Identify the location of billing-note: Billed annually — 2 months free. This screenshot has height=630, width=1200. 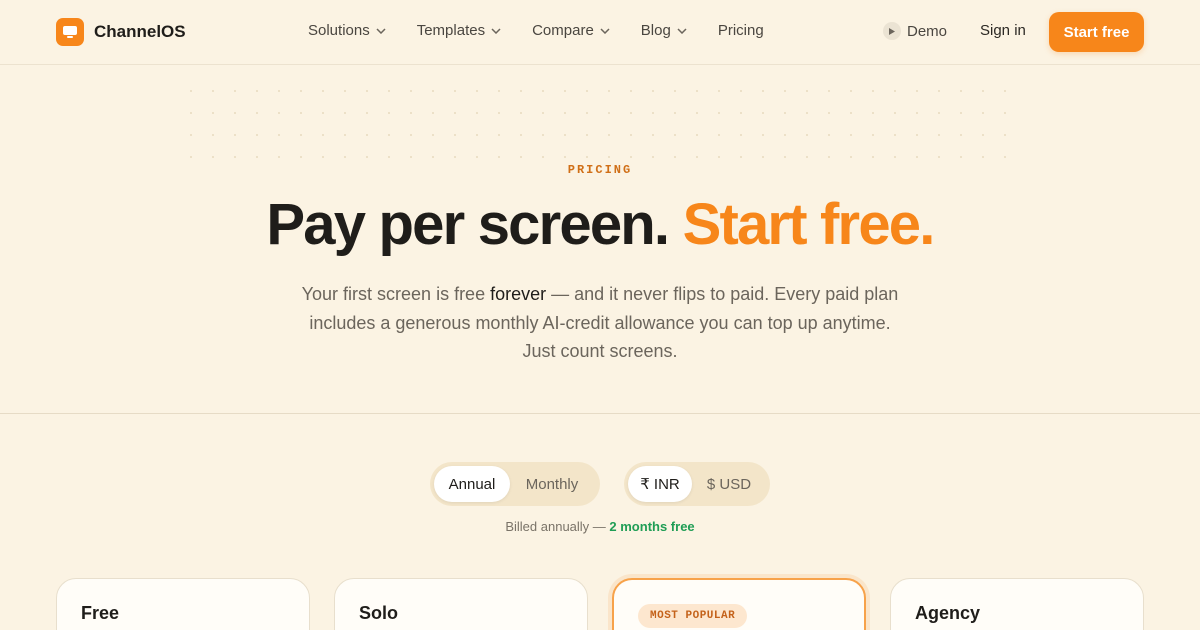
(600, 526).